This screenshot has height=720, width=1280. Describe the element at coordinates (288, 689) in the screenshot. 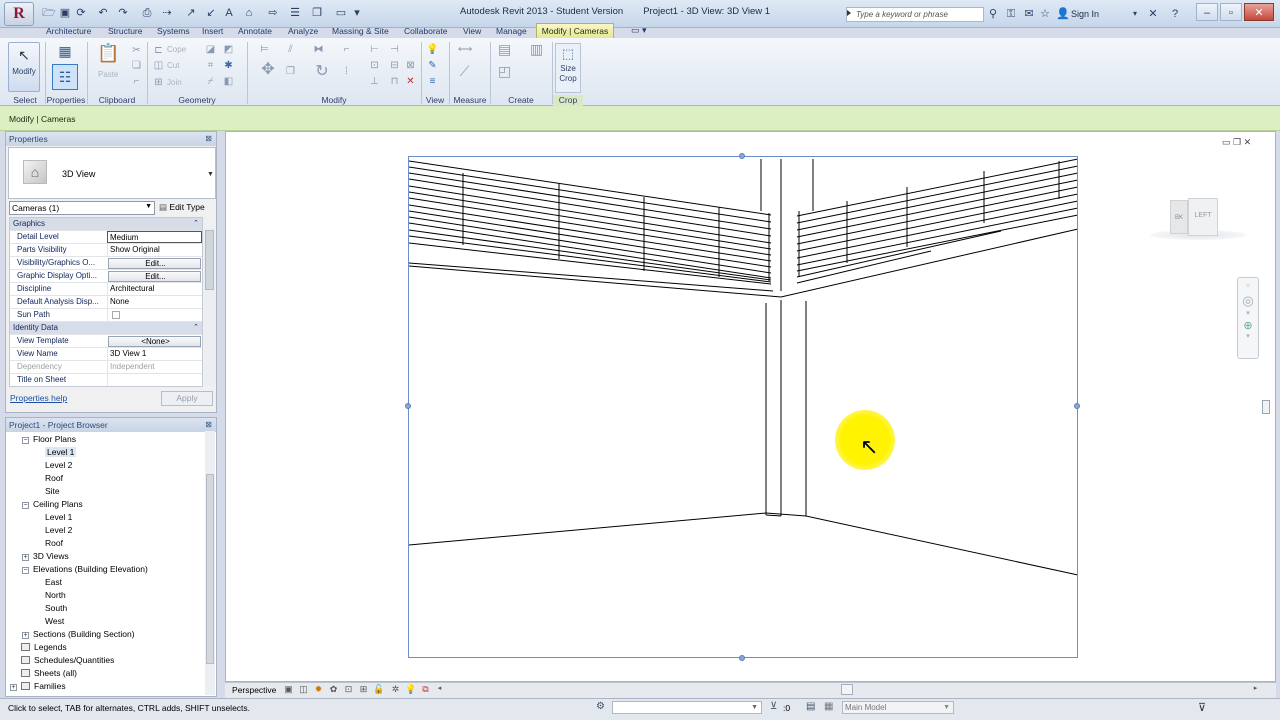

I see `visual-style-icon: ▣` at that location.